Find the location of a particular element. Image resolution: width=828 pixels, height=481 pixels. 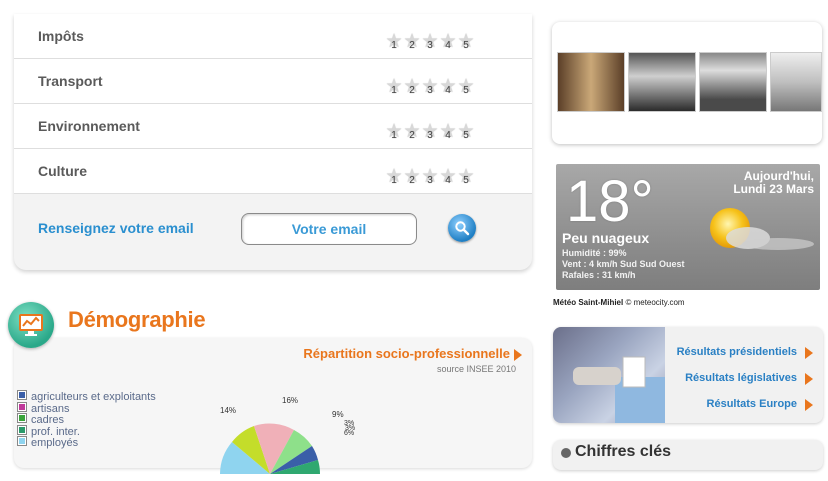

legend-item: cadres is located at coordinates (87, 420).